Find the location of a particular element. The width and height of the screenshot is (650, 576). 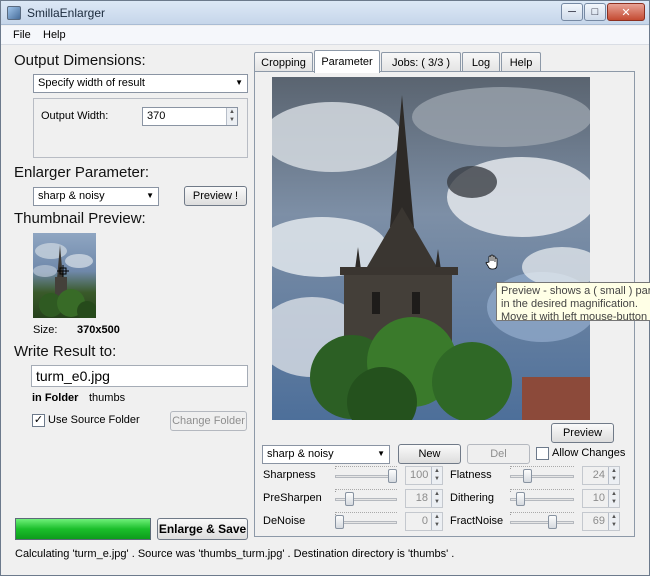

denoise-slider-handle is located at coordinates (339, 522).